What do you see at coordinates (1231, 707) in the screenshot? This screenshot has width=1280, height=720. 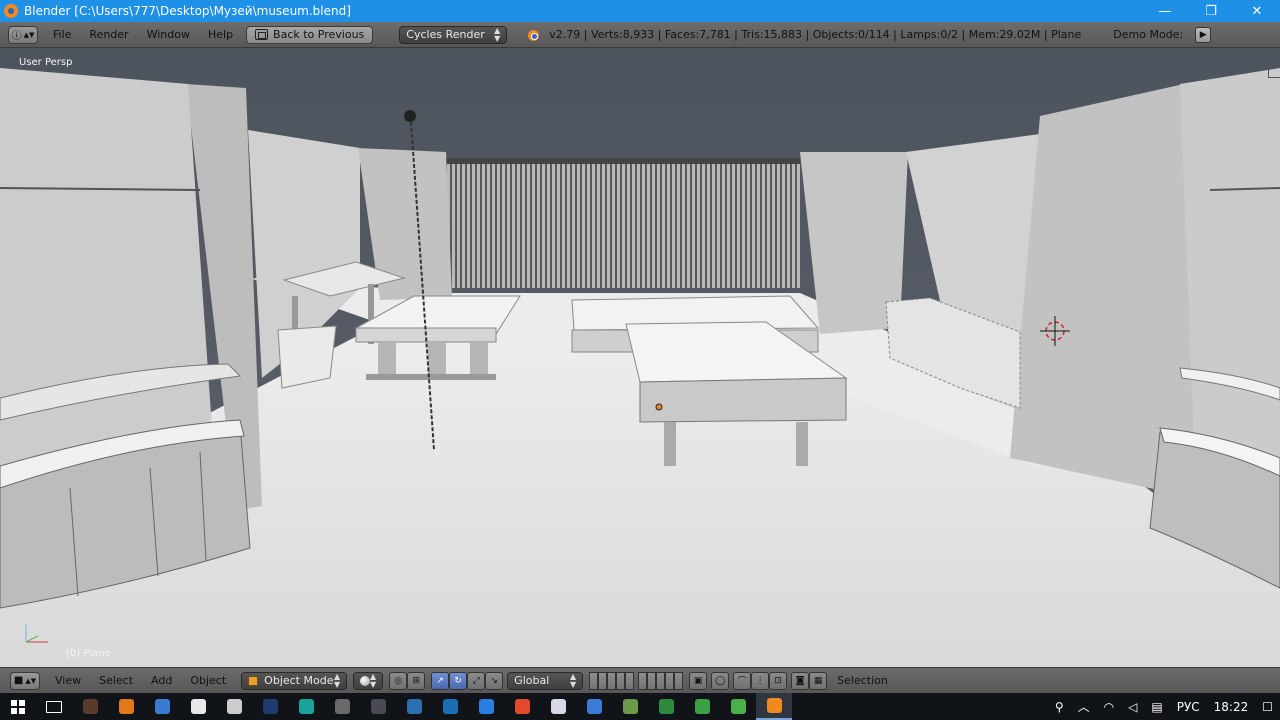 I see `clock: 18:22` at bounding box center [1231, 707].